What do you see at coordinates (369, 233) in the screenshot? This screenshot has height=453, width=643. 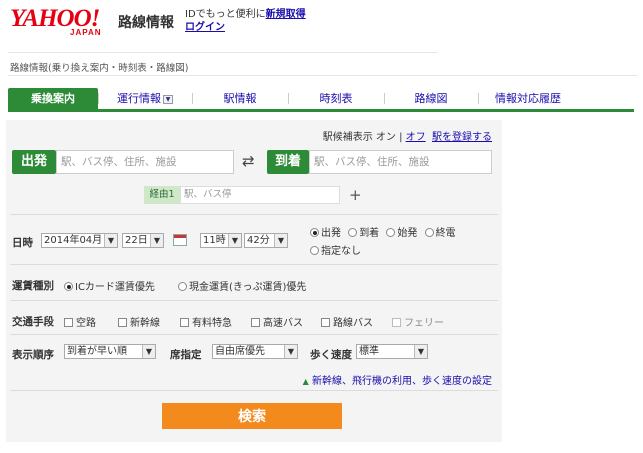 I see `time-option-arrival-label: 到着` at bounding box center [369, 233].